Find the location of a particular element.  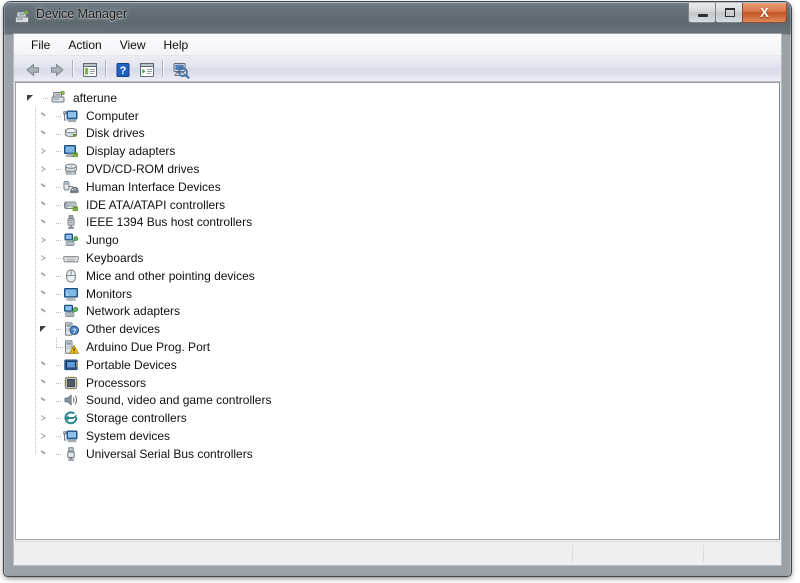

maximize-button is located at coordinates (729, 13).